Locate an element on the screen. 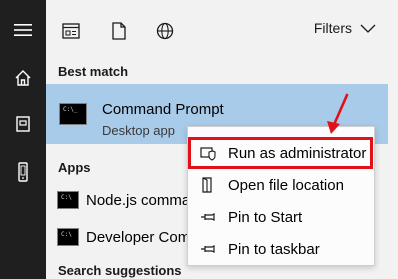 Image resolution: width=398 pixels, height=279 pixels. pin-to-start-label: Pin to Start is located at coordinates (265, 217).